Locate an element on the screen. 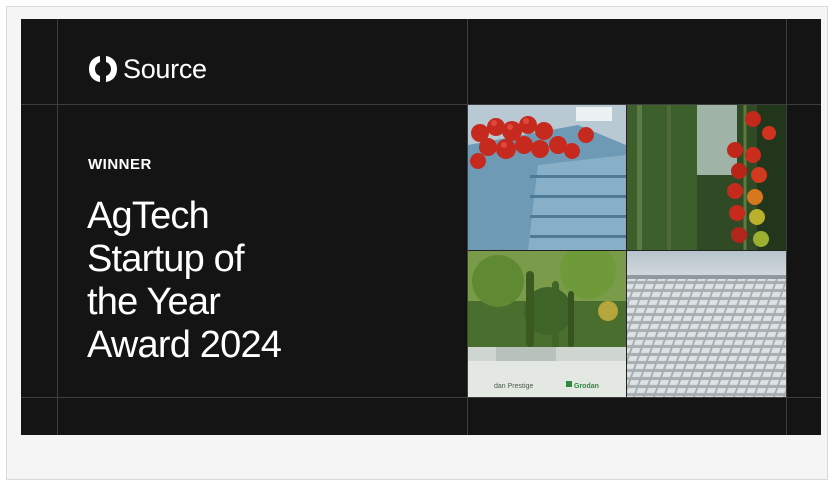 This screenshot has height=481, width=836. award-title-line: AgTech is located at coordinates (148, 216).